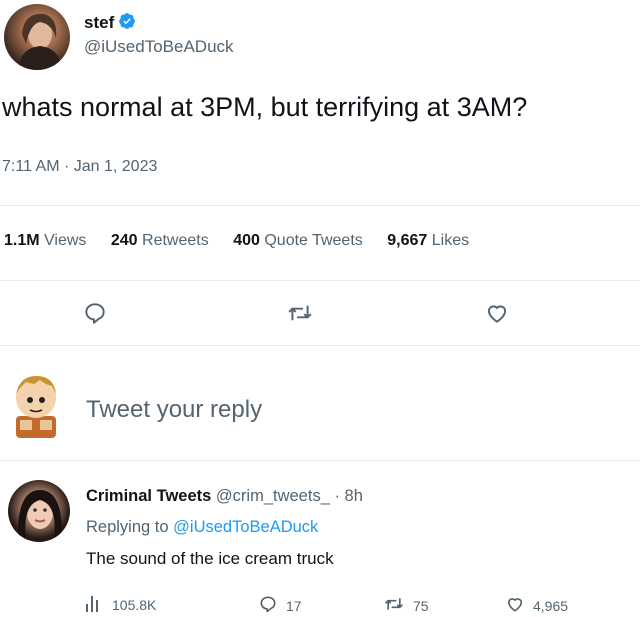  What do you see at coordinates (37, 37) in the screenshot?
I see `author-avatar` at bounding box center [37, 37].